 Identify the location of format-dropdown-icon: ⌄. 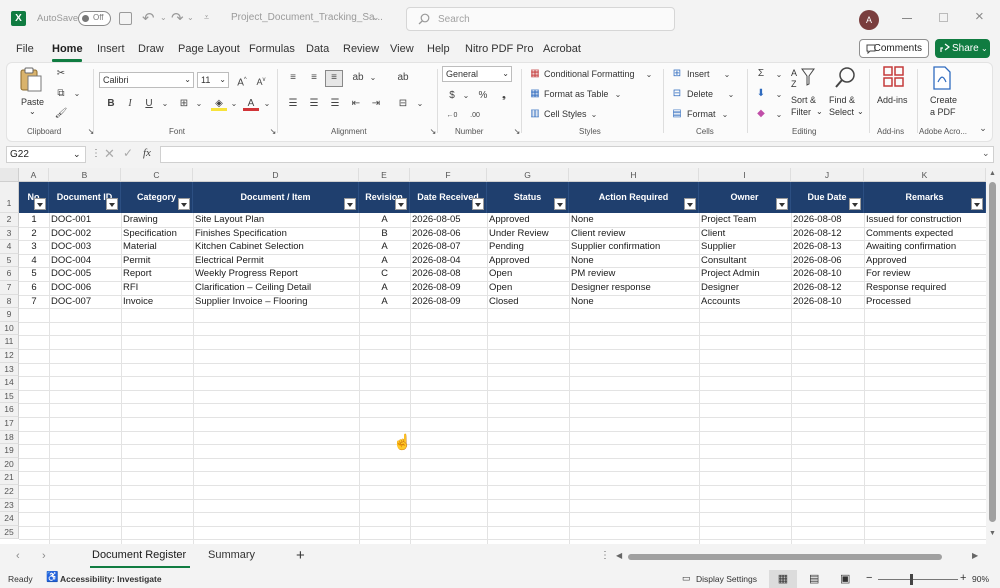
(725, 115).